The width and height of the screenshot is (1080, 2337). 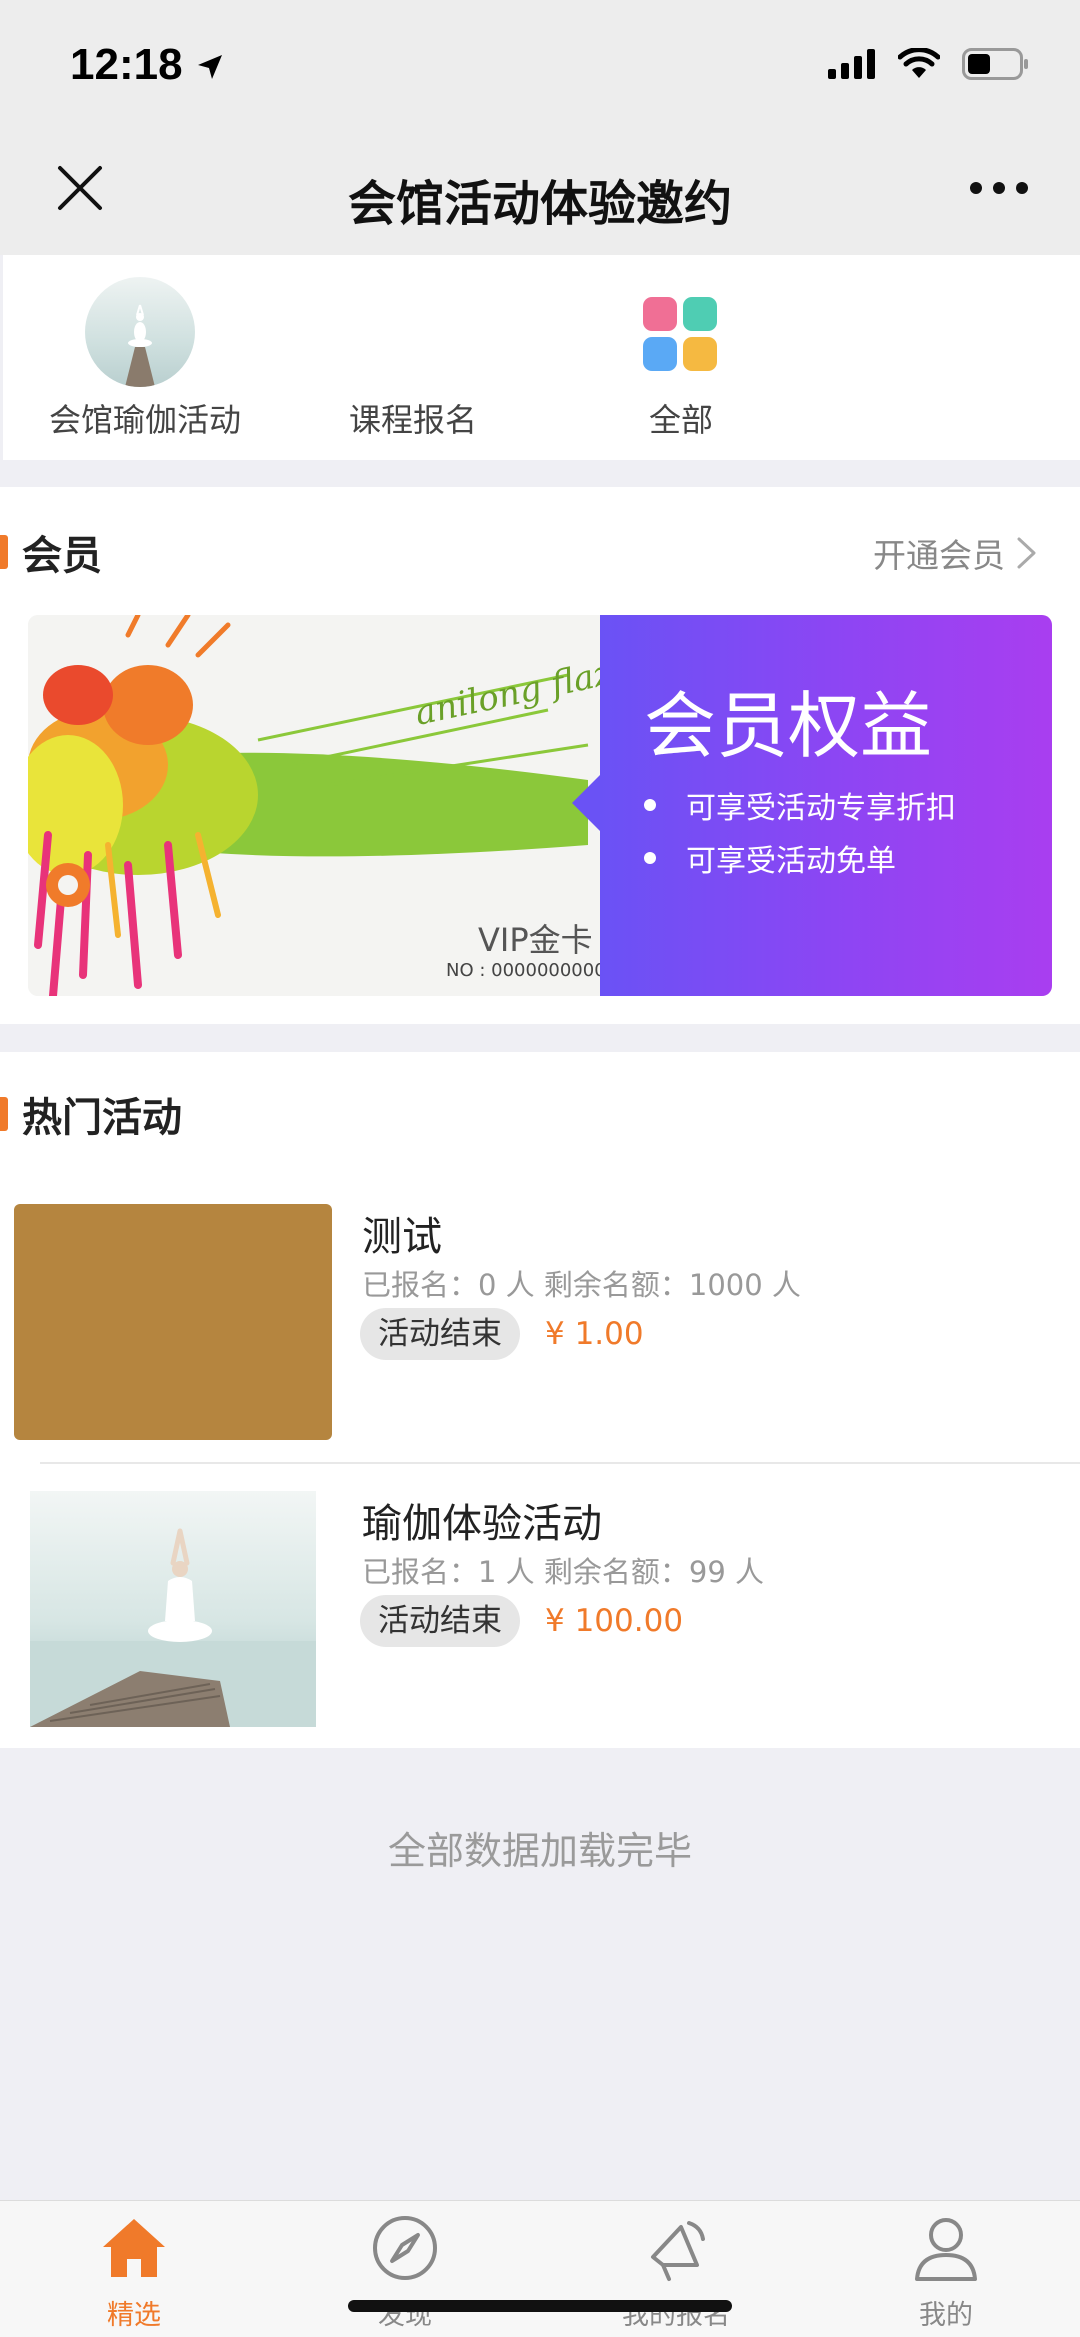 What do you see at coordinates (144, 420) in the screenshot?
I see `shortcut-label: 会馆瑜伽活动` at bounding box center [144, 420].